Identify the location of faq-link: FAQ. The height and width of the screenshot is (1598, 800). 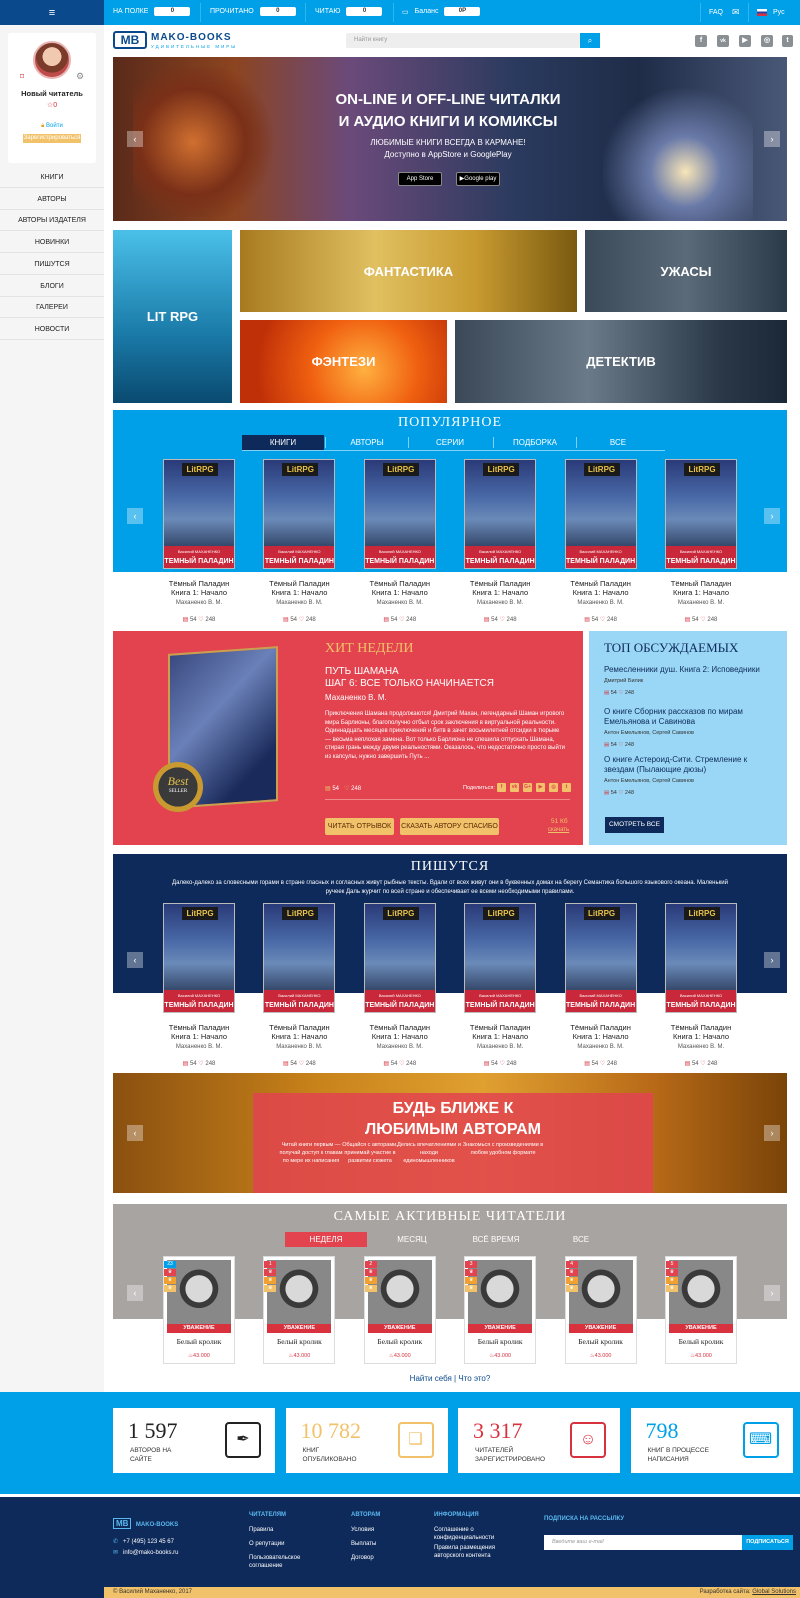
(716, 12).